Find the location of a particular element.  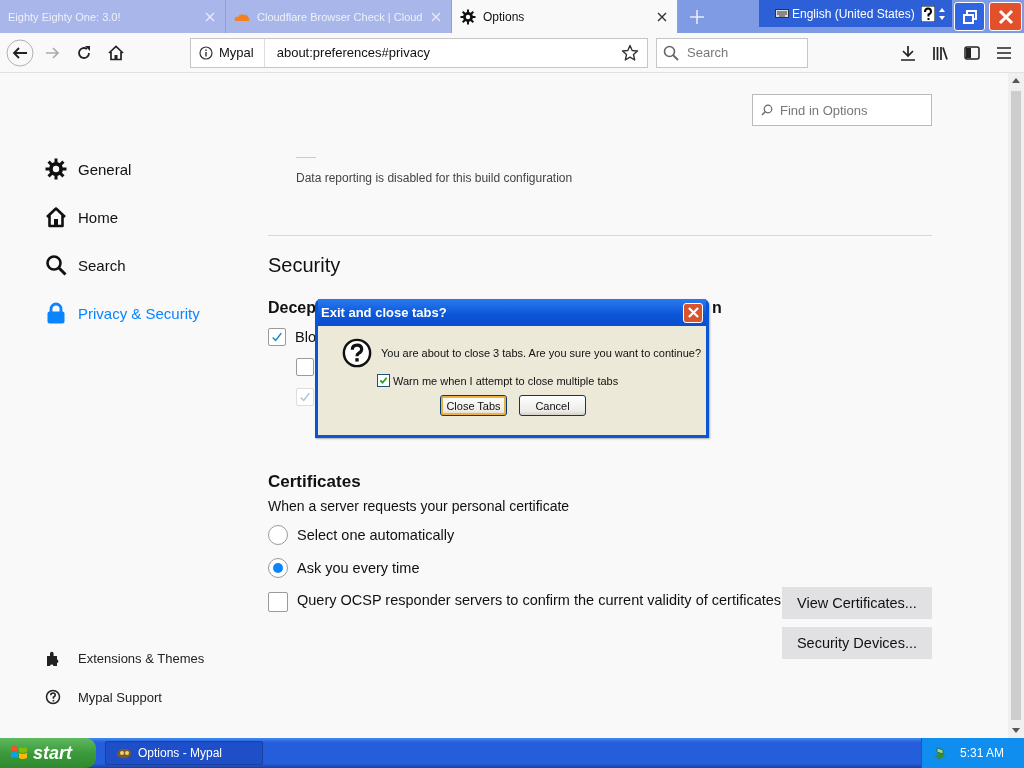

address-bar: Mypal about:preferences#privacy is located at coordinates (419, 52).